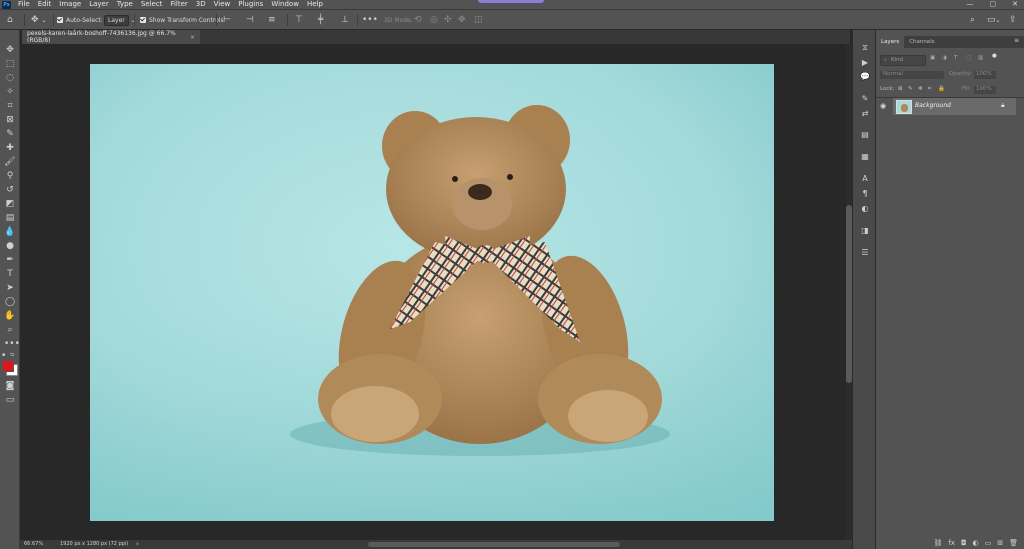  What do you see at coordinates (418, 20) in the screenshot?
I see `3d-rotate-icon: ⟲` at bounding box center [418, 20].